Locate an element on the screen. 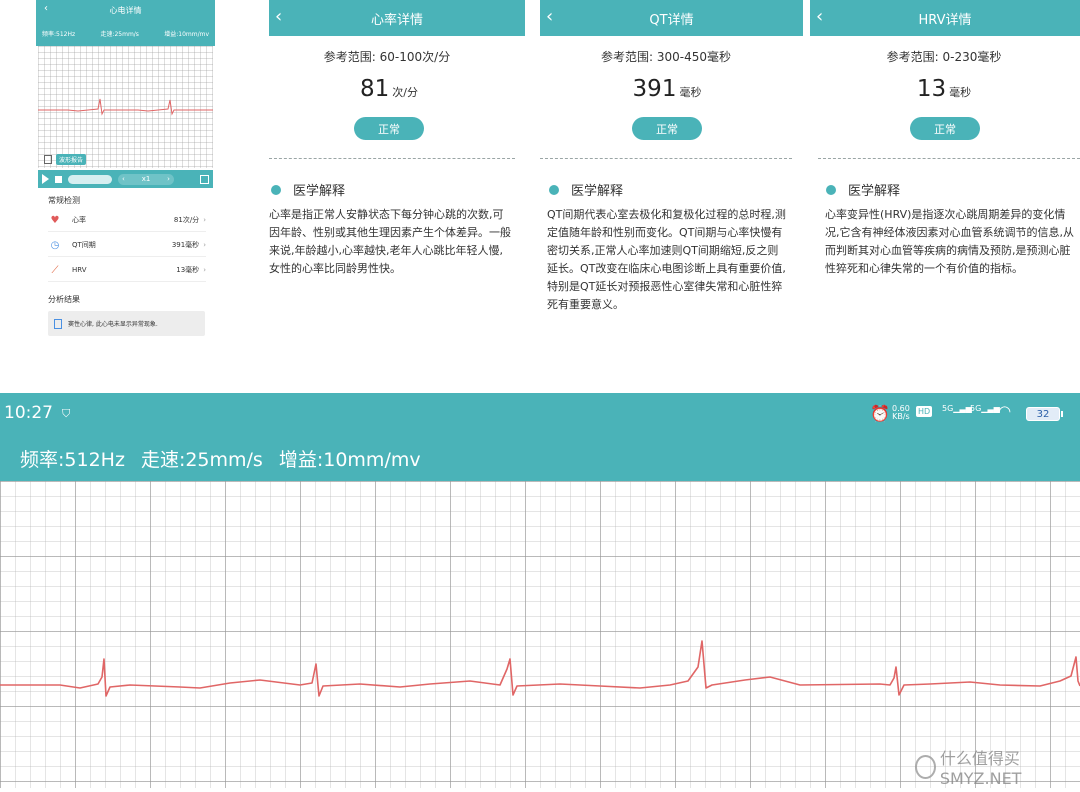 The image size is (1080, 792). list-item-heart-rate: ♥ 心率 81次/分 › is located at coordinates (127, 220).